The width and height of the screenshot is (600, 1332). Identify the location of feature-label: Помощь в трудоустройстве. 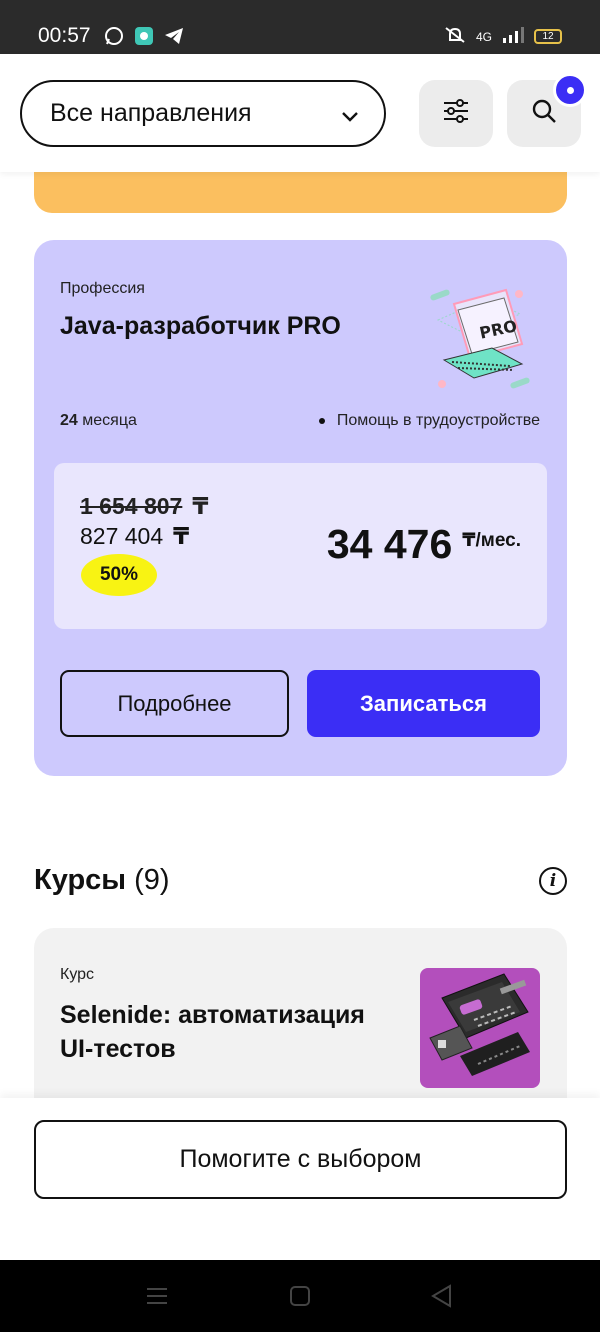
(438, 420).